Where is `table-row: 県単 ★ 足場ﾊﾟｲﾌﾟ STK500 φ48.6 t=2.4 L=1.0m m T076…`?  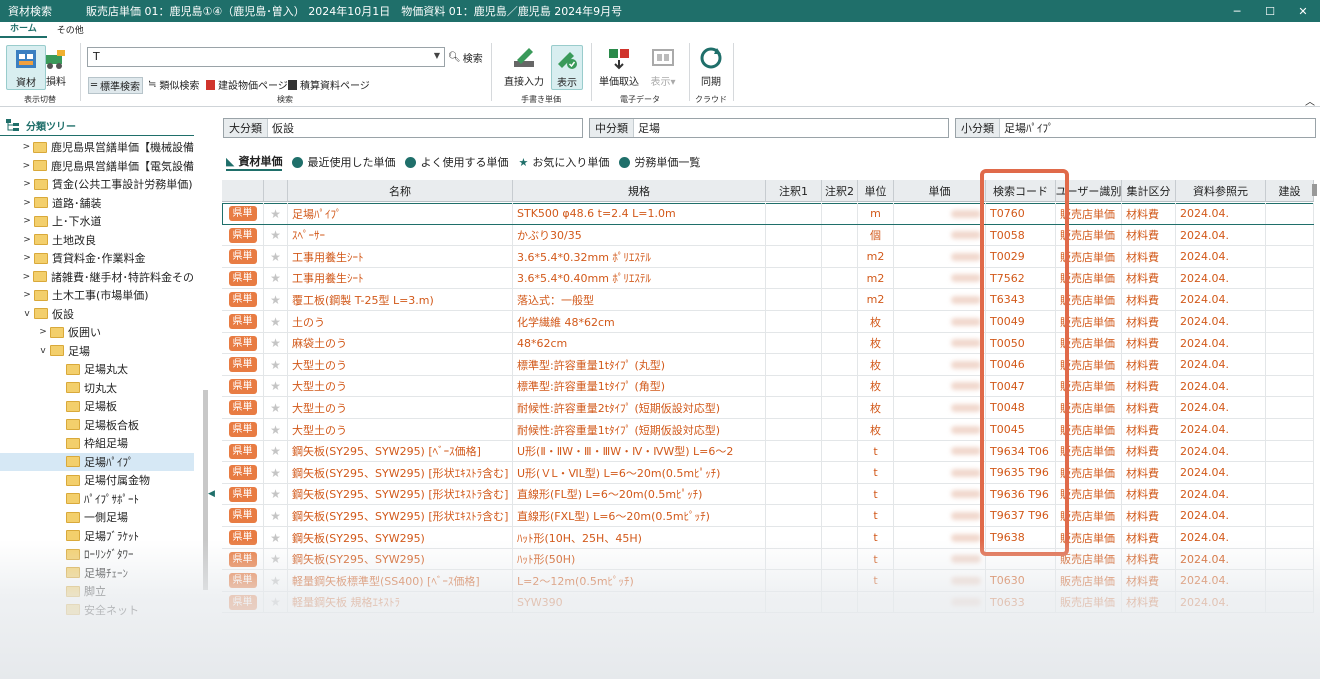 table-row: 県単 ★ 足場ﾊﾟｲﾌﾟ STK500 φ48.6 t=2.4 L=1.0m m T076… is located at coordinates (768, 214).